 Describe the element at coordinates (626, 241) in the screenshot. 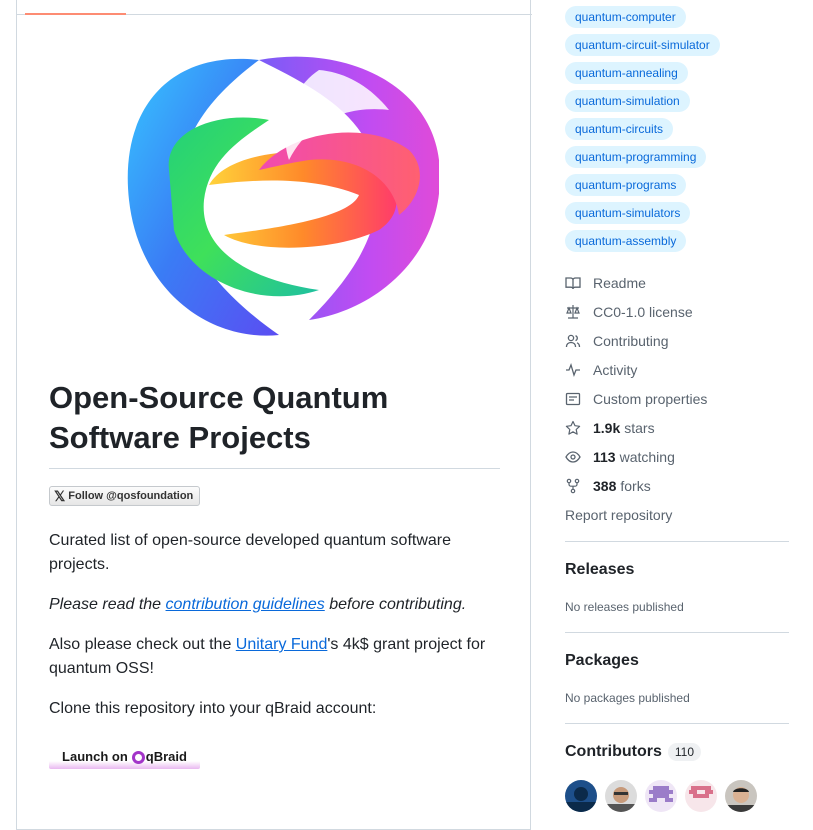

I see `topic-tag: quantum-assembly` at that location.